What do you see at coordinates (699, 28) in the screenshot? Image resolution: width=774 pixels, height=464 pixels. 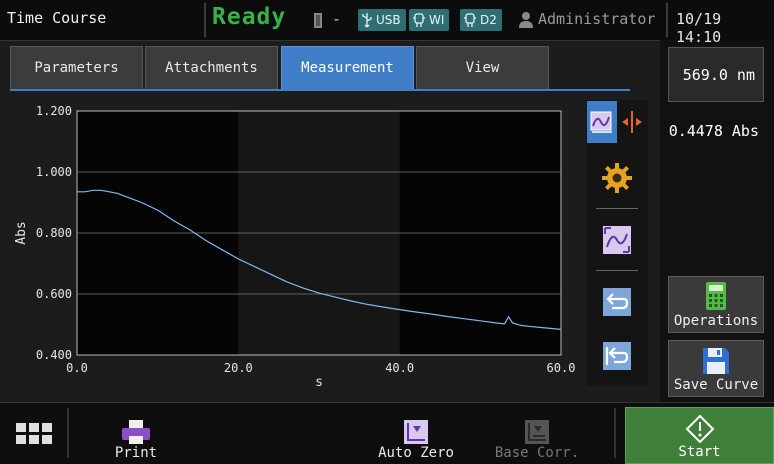 I see `date-time: 10/19 14:10` at bounding box center [699, 28].